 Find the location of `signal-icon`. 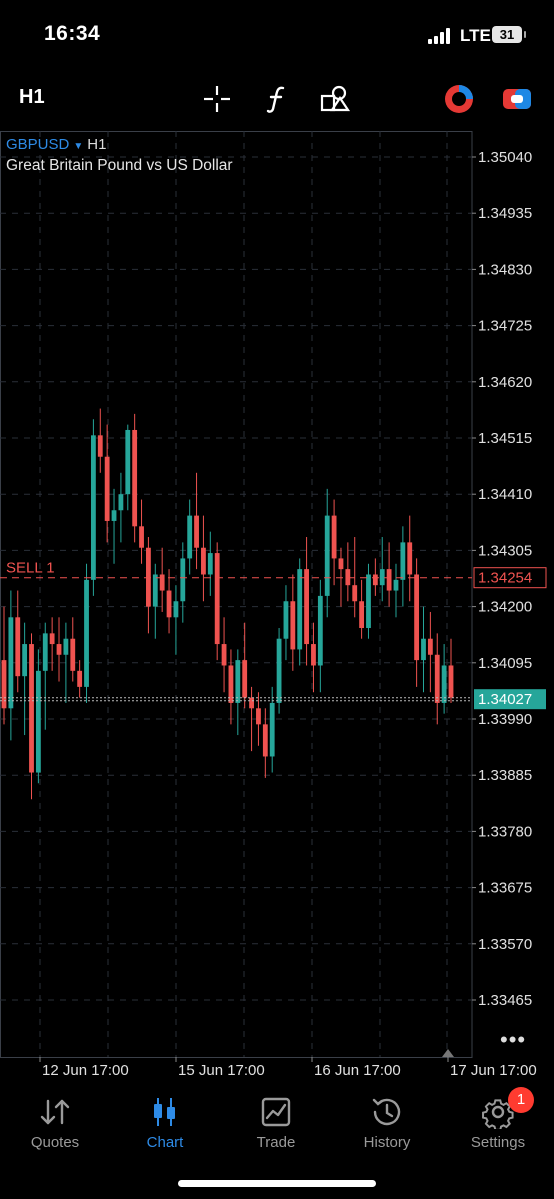

signal-icon is located at coordinates (441, 36).